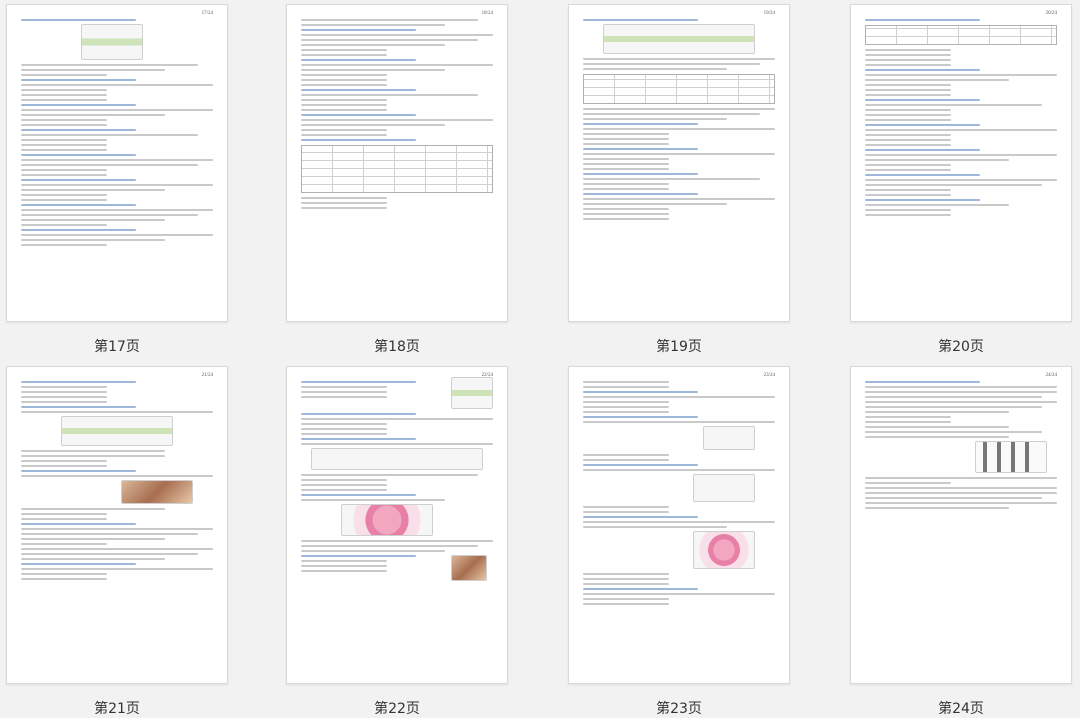 Image resolution: width=1080 pixels, height=718 pixels. Describe the element at coordinates (1051, 375) in the screenshot. I see `page-number: 24/24` at that location.